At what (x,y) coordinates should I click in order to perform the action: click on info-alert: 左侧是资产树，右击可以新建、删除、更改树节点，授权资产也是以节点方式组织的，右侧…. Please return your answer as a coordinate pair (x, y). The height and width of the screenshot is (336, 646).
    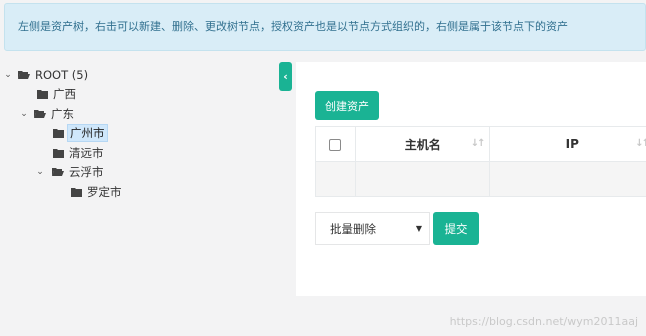
    Looking at the image, I should click on (325, 27).